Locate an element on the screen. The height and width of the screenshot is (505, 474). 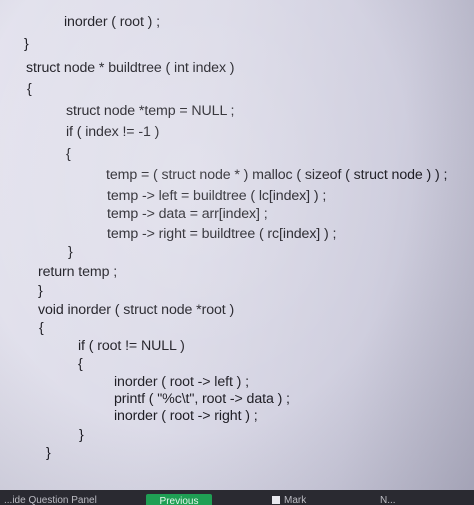
code-line-19: inorder ( root -> left ) ; is located at coordinates (181, 382).